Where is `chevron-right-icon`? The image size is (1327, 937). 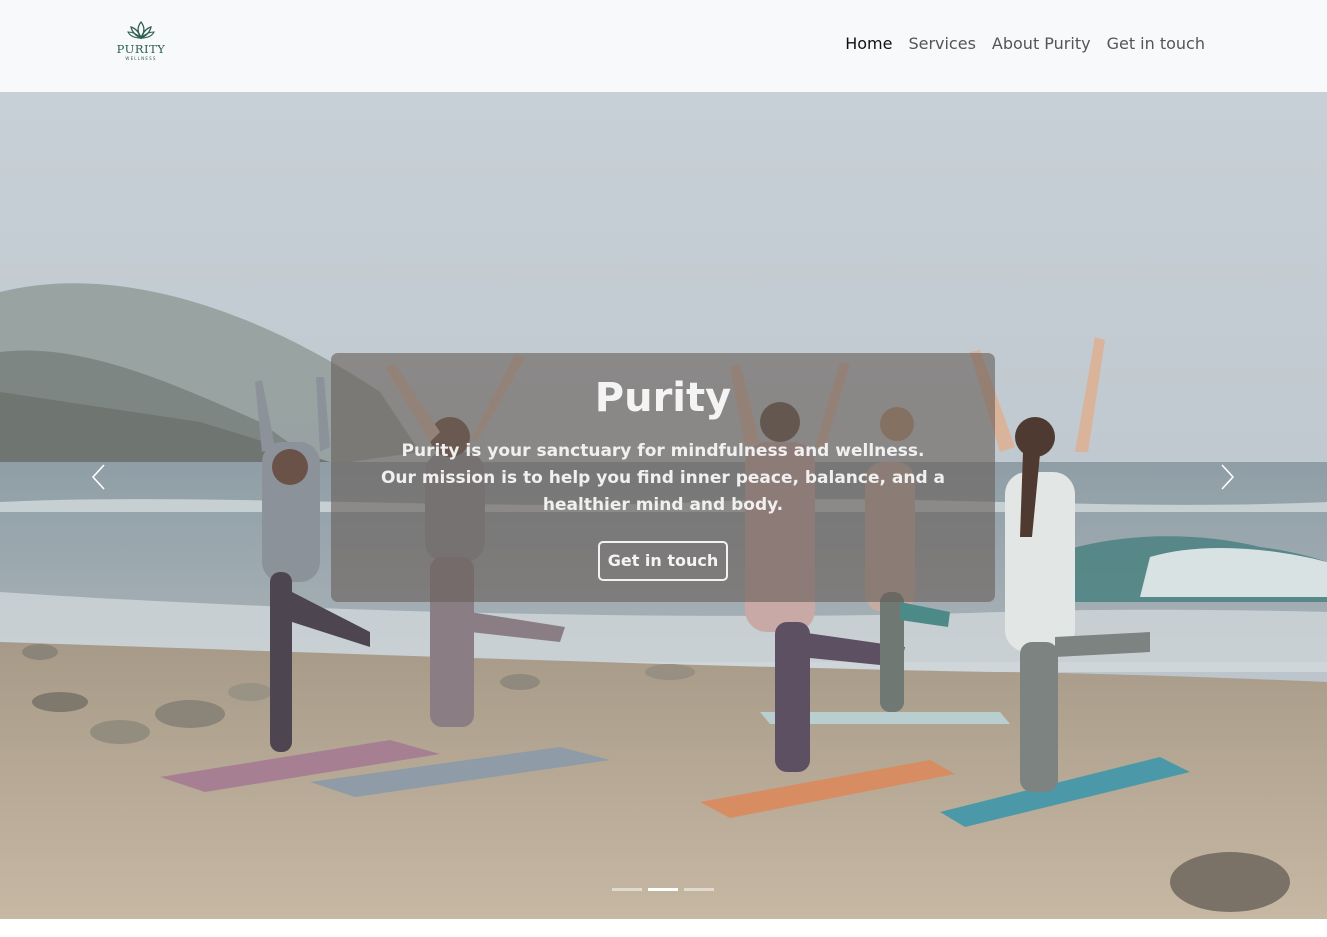
chevron-right-icon is located at coordinates (1228, 477).